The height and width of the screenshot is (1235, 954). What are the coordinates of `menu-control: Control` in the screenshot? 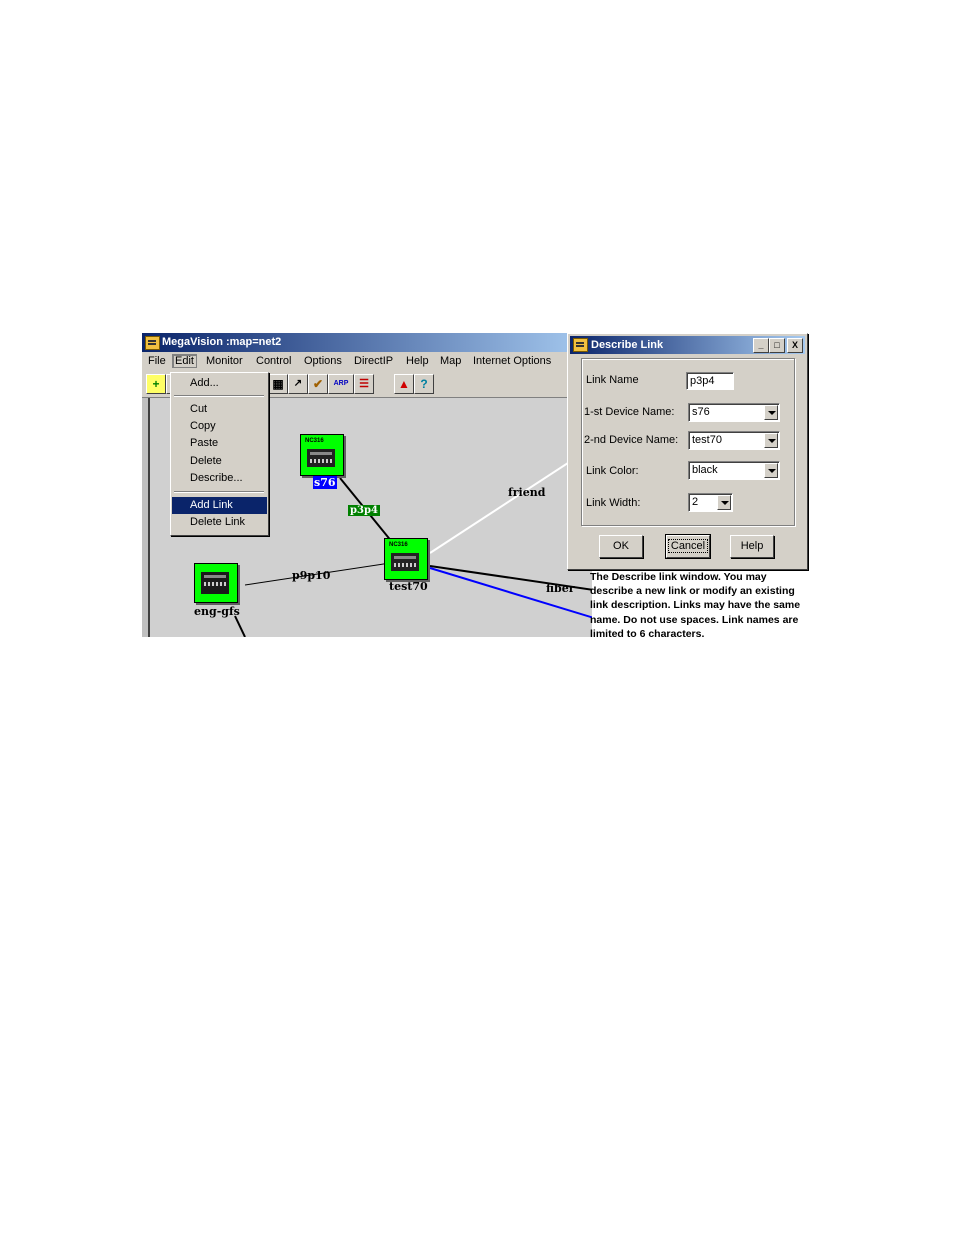 It's located at (273, 361).